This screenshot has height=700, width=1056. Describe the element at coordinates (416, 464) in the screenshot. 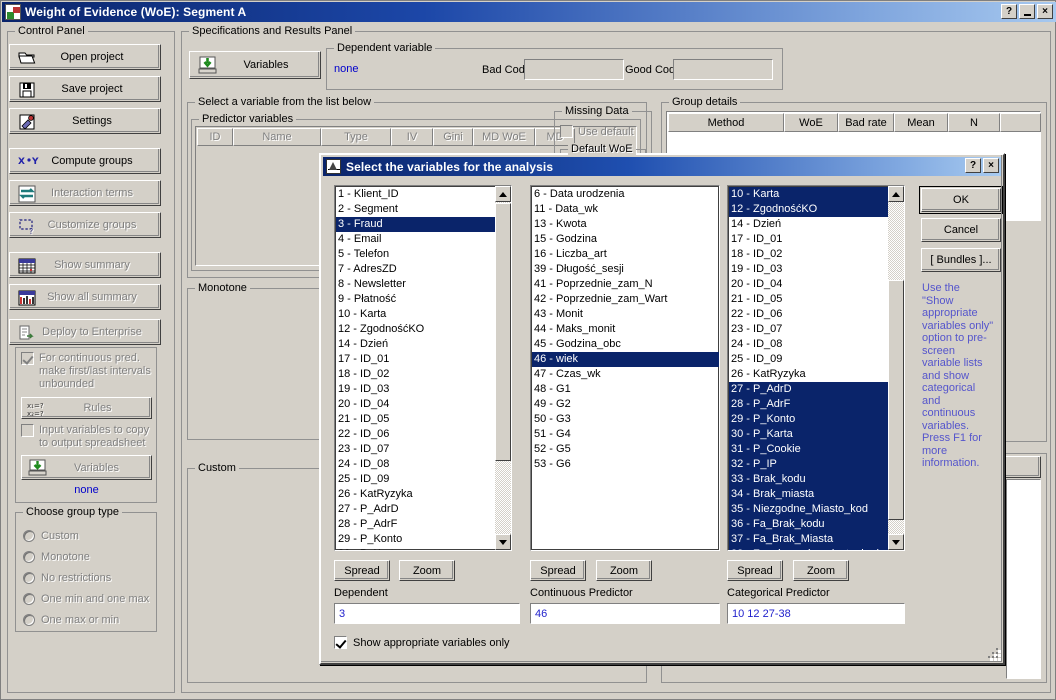

I see `list-item: 24 - ID_08` at that location.